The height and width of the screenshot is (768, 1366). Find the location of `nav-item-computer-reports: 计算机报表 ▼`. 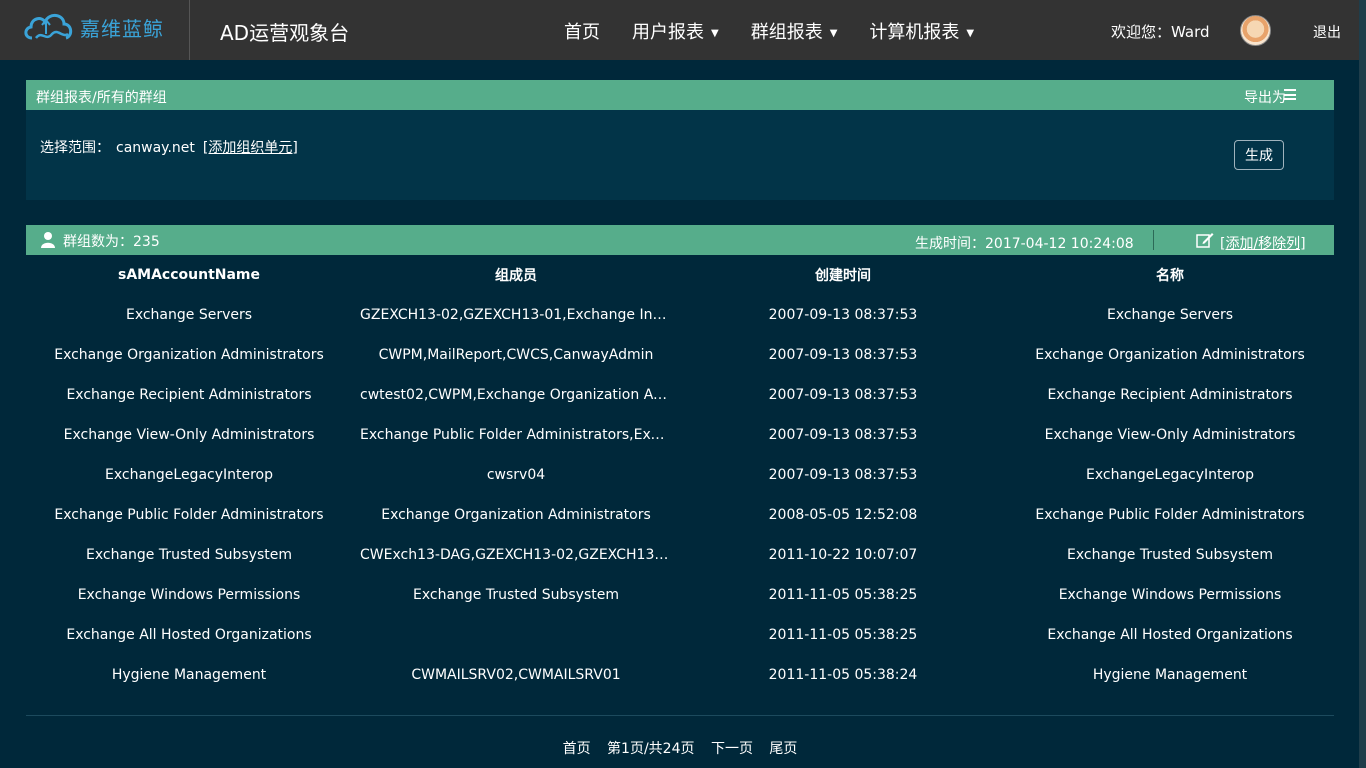

nav-item-computer-reports: 计算机报表 ▼ is located at coordinates (921, 31).